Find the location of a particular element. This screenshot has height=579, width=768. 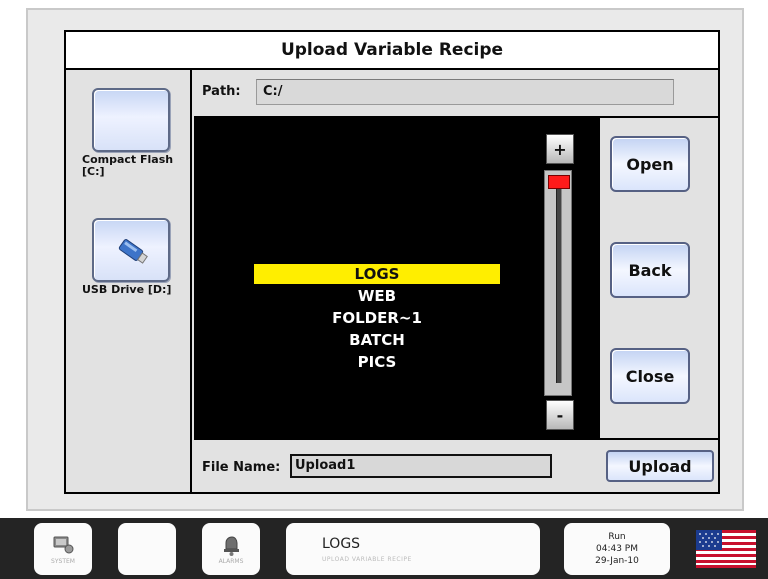

drive-panel: Compact Flash [C:] USB Drive [D:] is located at coordinates (129, 281).